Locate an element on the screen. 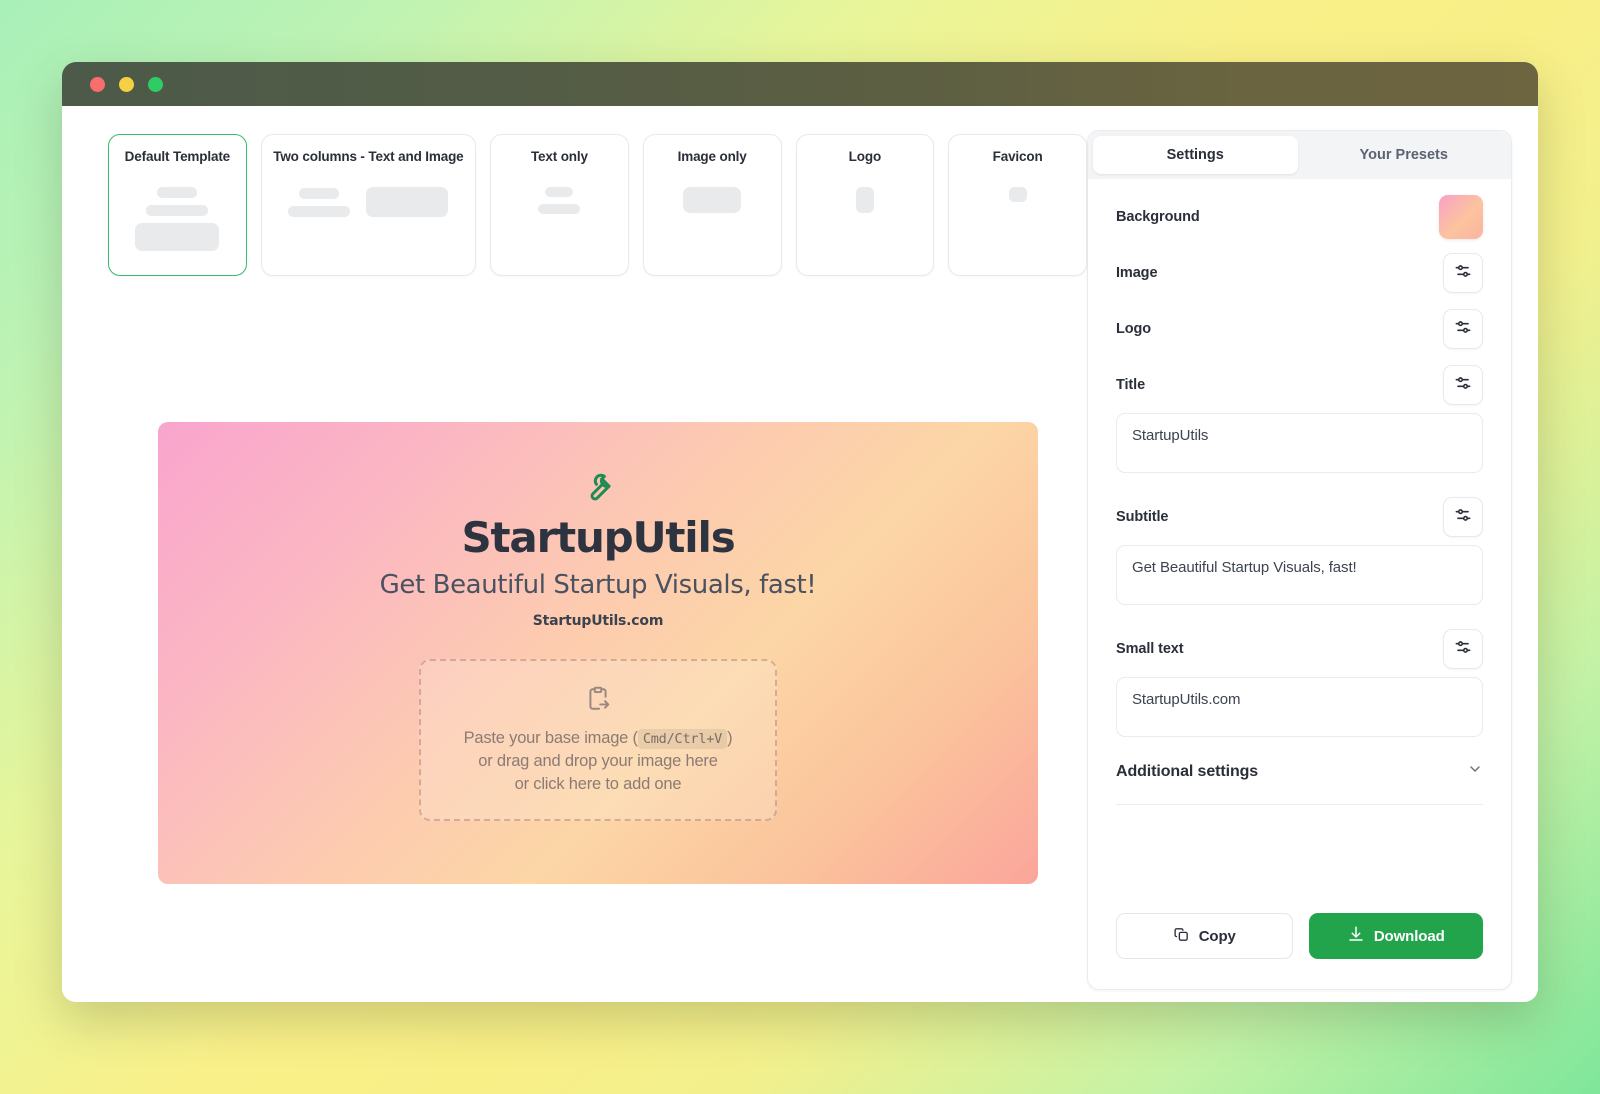 The image size is (1600, 1094). logo-options-button is located at coordinates (1463, 329).